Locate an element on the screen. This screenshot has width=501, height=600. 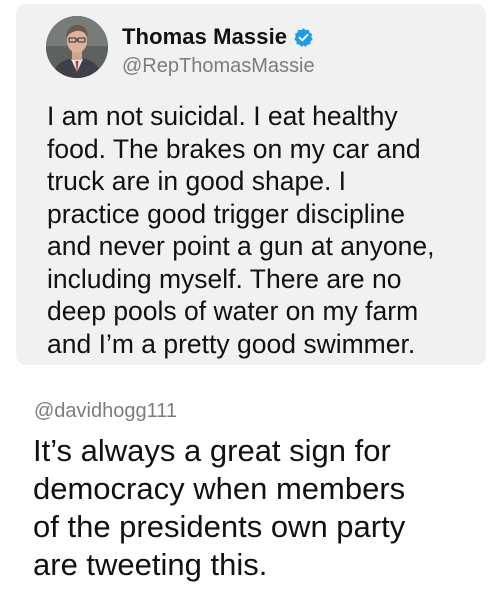
avatar-photo is located at coordinates (77, 47).